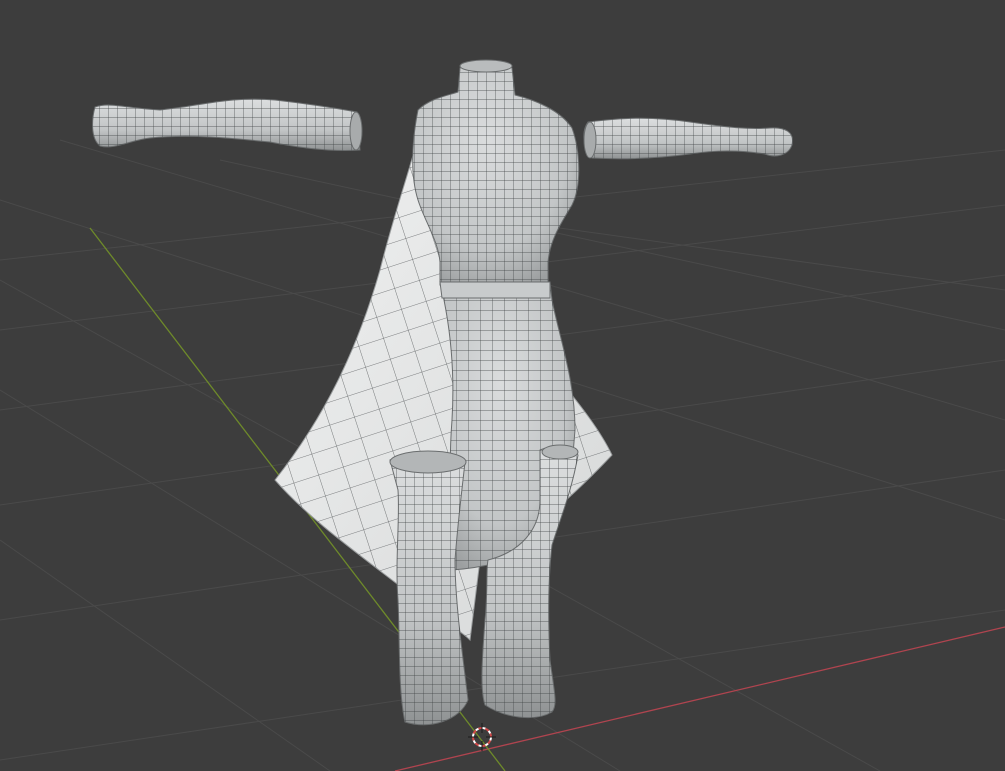 The height and width of the screenshot is (771, 1005). Describe the element at coordinates (688, 138) in the screenshot. I see `right-arm-mesh` at that location.